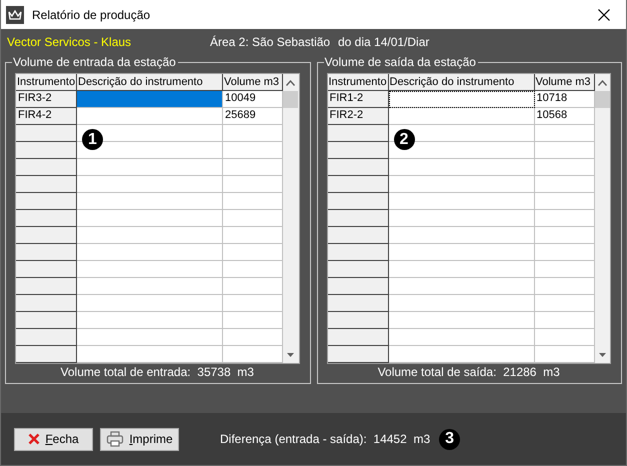 Image resolution: width=627 pixels, height=466 pixels. I want to click on window-title: Relatório de produção, so click(92, 15).